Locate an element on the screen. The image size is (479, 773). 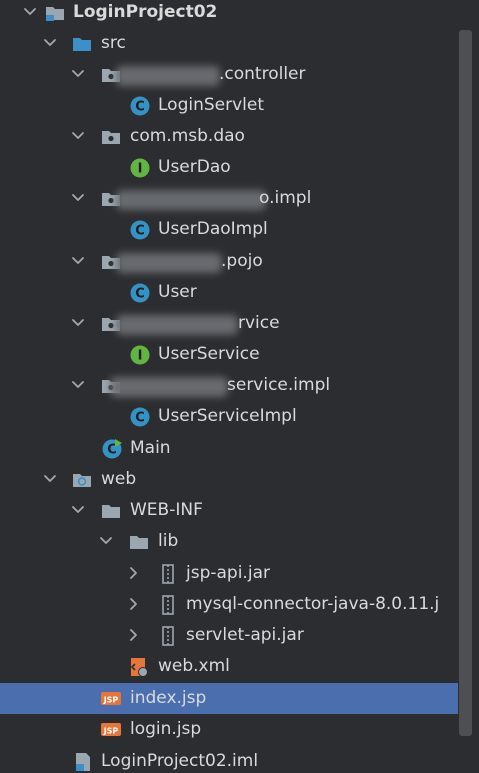
jar-label: servlet-api.jar is located at coordinates (245, 635).